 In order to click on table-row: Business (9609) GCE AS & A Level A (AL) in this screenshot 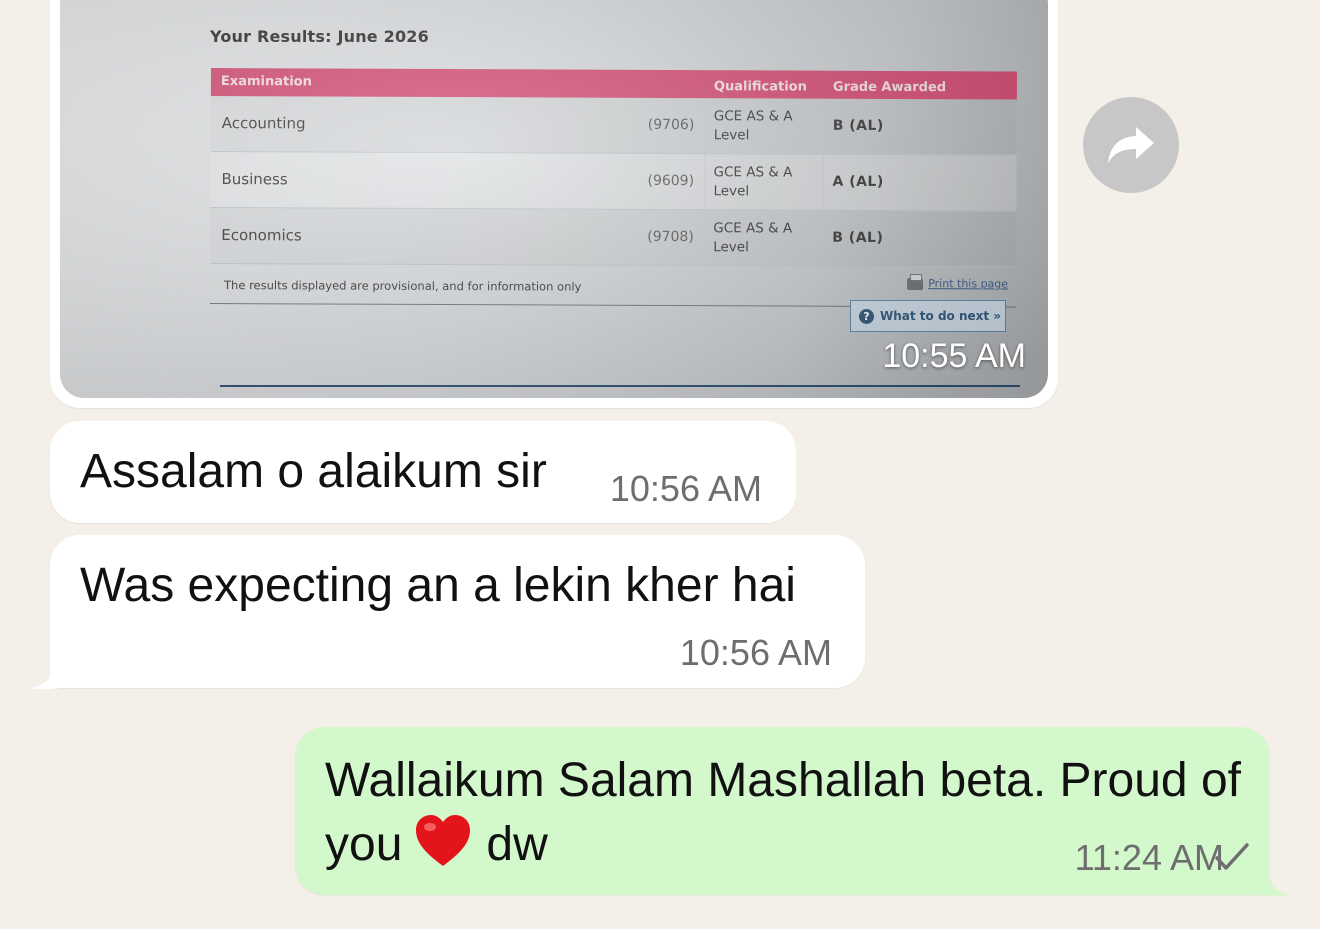, I will do `click(613, 181)`.